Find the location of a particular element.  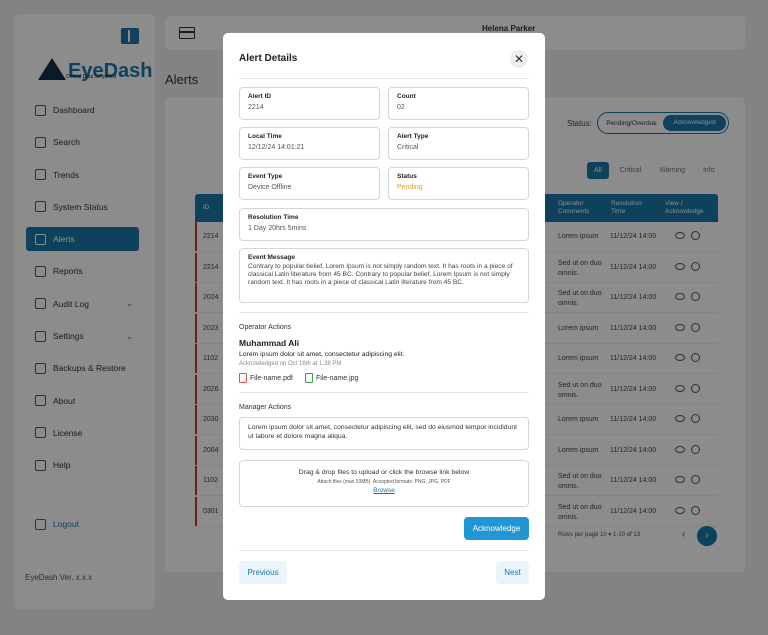

field-alert-type: Alert Type Critical is located at coordinates (458, 143).